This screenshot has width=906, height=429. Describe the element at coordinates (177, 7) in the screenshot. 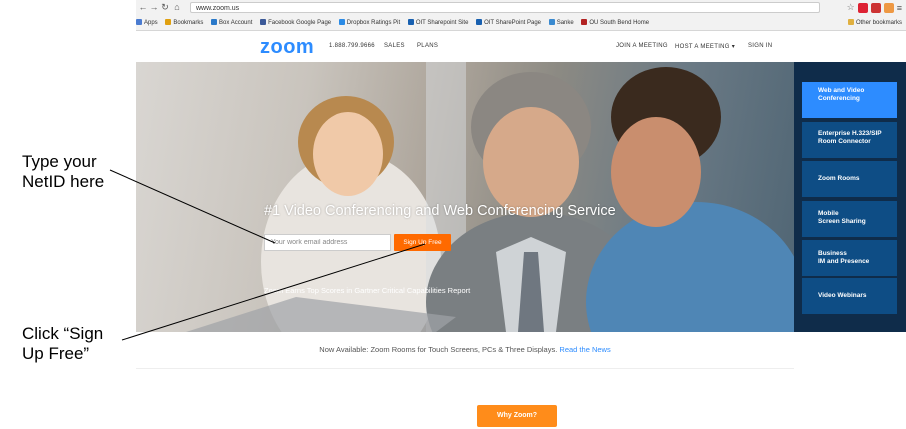

I see `home-icon: ⌂` at that location.